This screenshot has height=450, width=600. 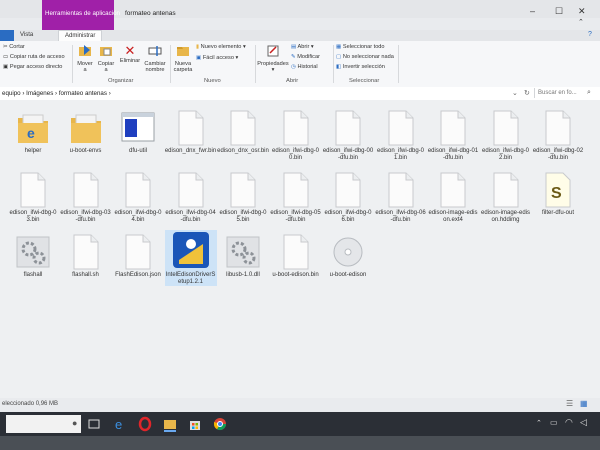 What do you see at coordinates (296, 254) in the screenshot?
I see `file-item: u-boot-edison.bin` at bounding box center [296, 254].